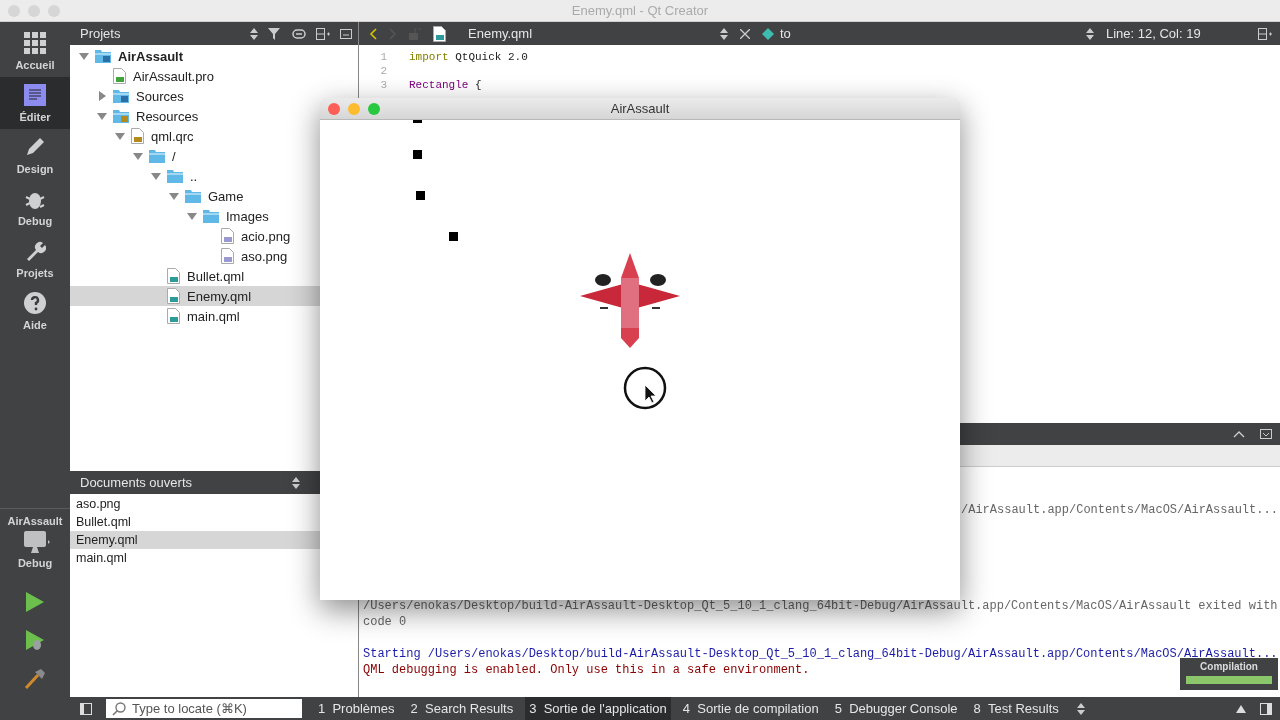 Image resolution: width=1280 pixels, height=720 pixels. I want to click on tree-item: Enemy.qml, so click(195, 296).